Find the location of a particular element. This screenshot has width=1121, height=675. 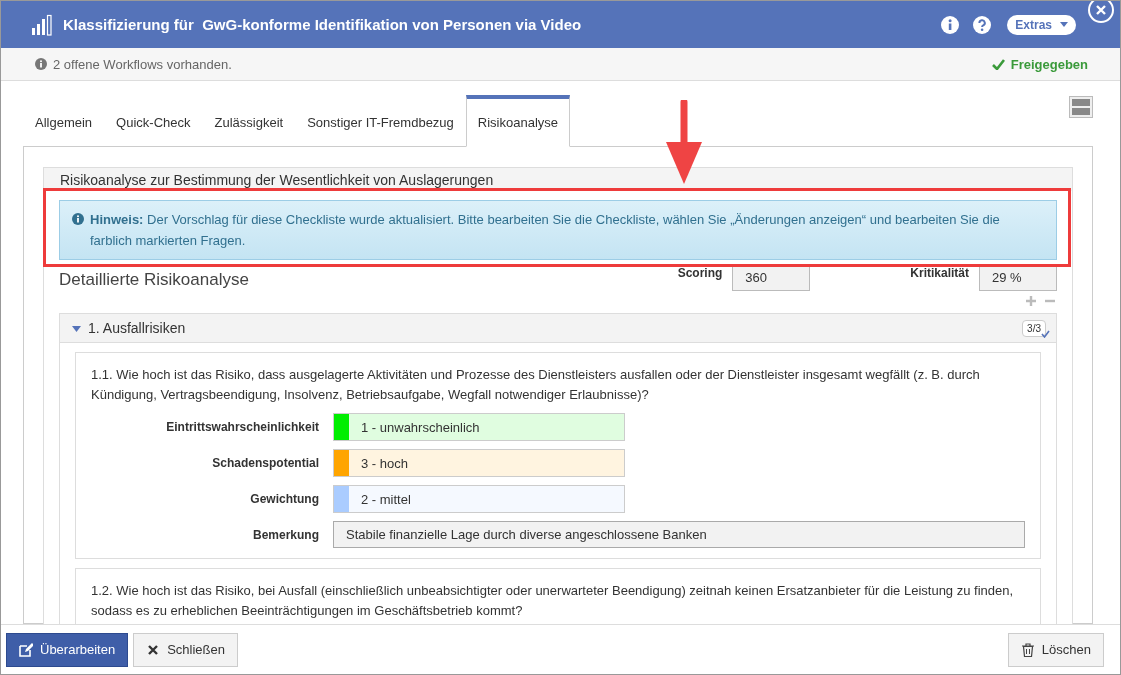

trash-icon is located at coordinates (1027, 649).